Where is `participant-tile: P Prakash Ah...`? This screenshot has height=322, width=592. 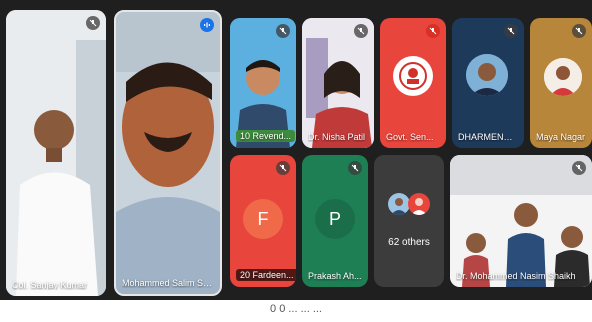
participant-tile: P Prakash Ah... is located at coordinates (335, 221).